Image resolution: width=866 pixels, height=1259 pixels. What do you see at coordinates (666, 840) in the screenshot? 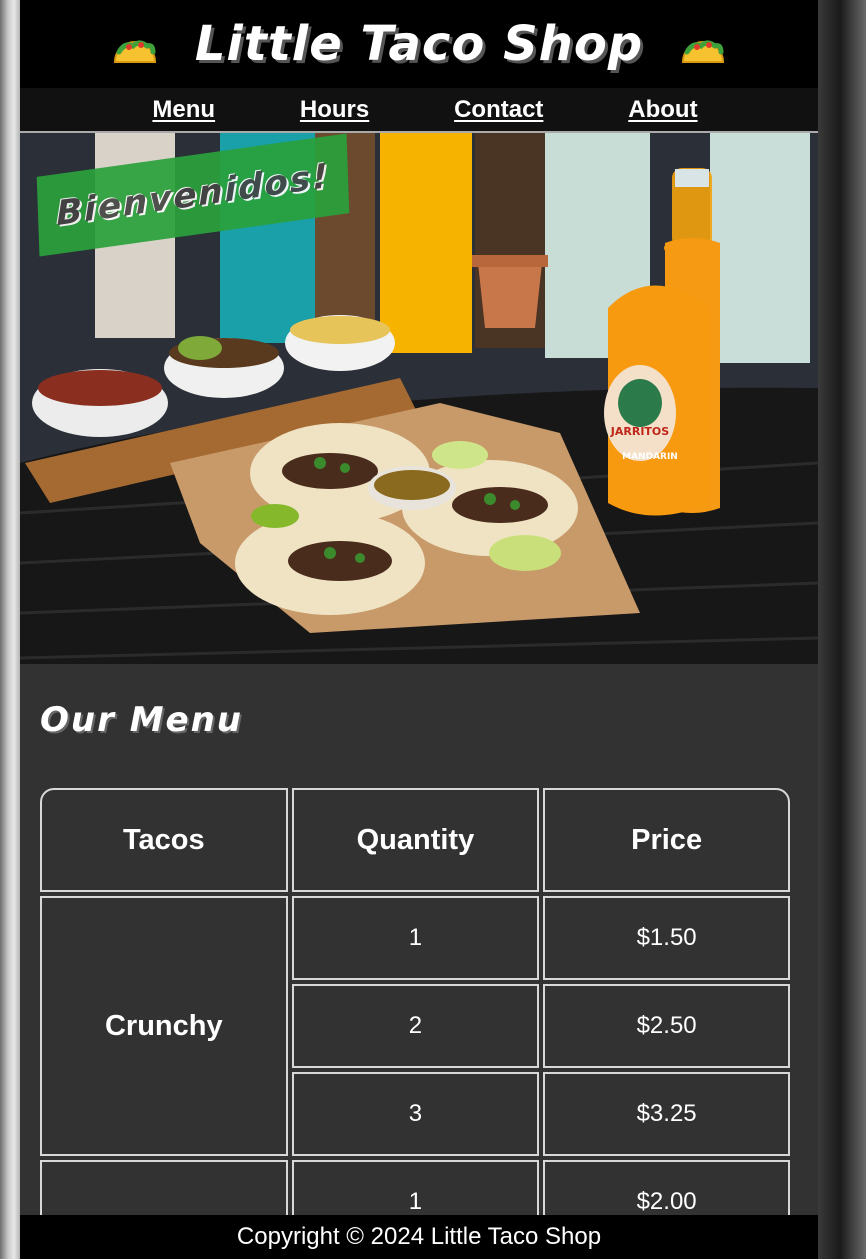
I see `column-header-price: Price` at bounding box center [666, 840].